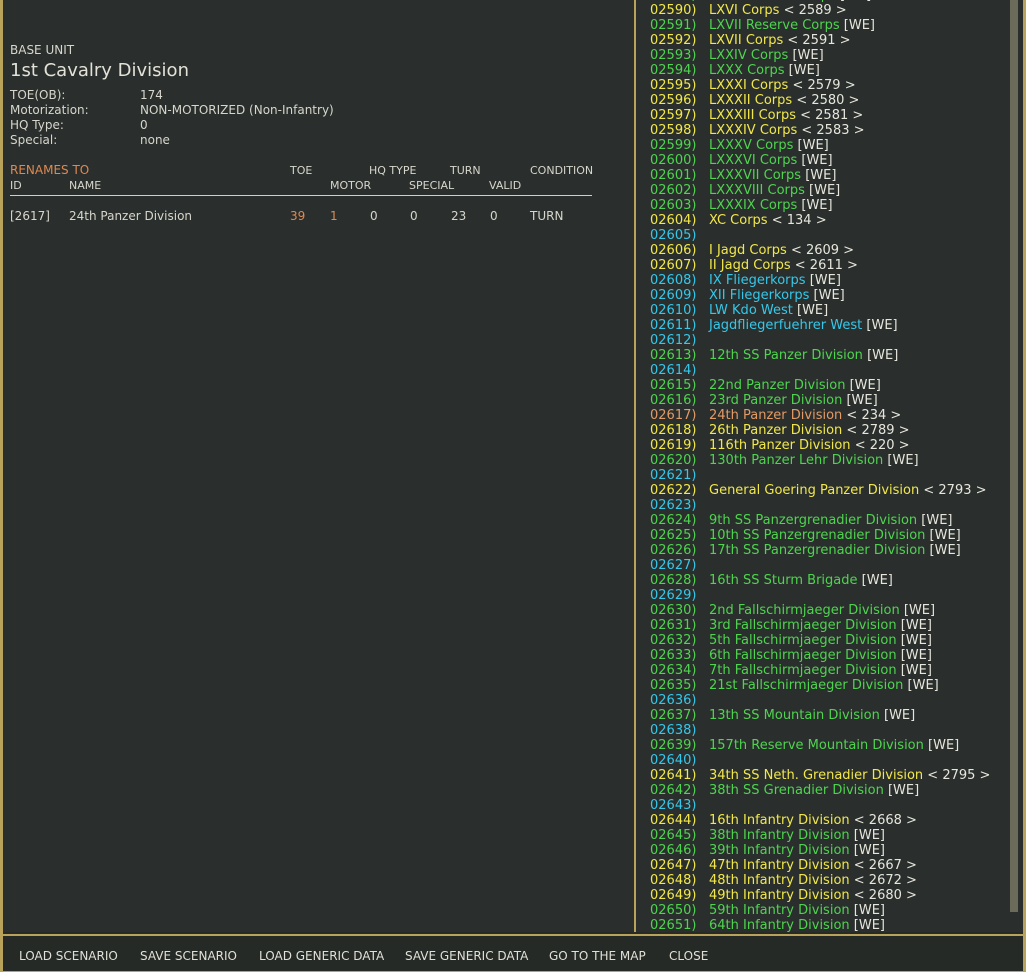 The image size is (1026, 972). What do you see at coordinates (747, 295) in the screenshot?
I see `unit-list-item: 02609) XII Fliegerkorps [WE]` at bounding box center [747, 295].